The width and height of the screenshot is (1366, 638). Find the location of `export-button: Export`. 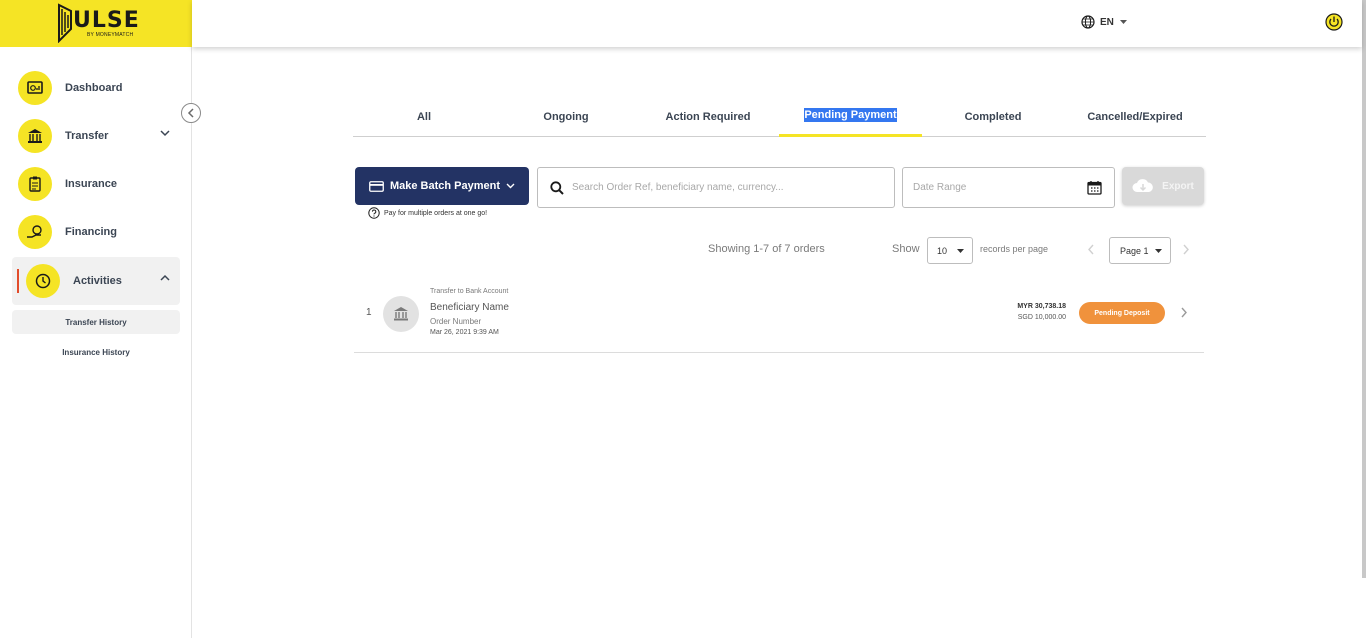

export-button: Export is located at coordinates (1163, 186).